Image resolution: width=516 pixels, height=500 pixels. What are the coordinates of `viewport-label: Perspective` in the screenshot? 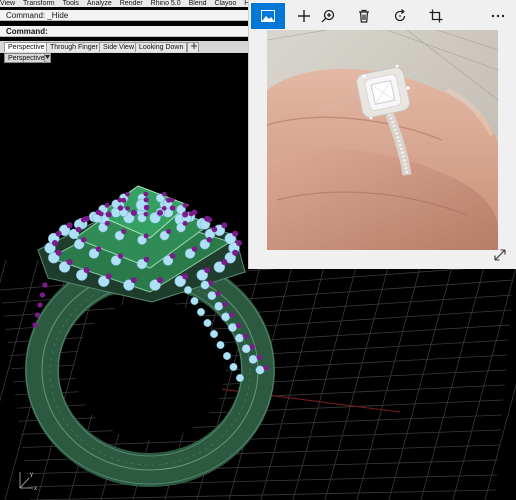 It's located at (26, 58).